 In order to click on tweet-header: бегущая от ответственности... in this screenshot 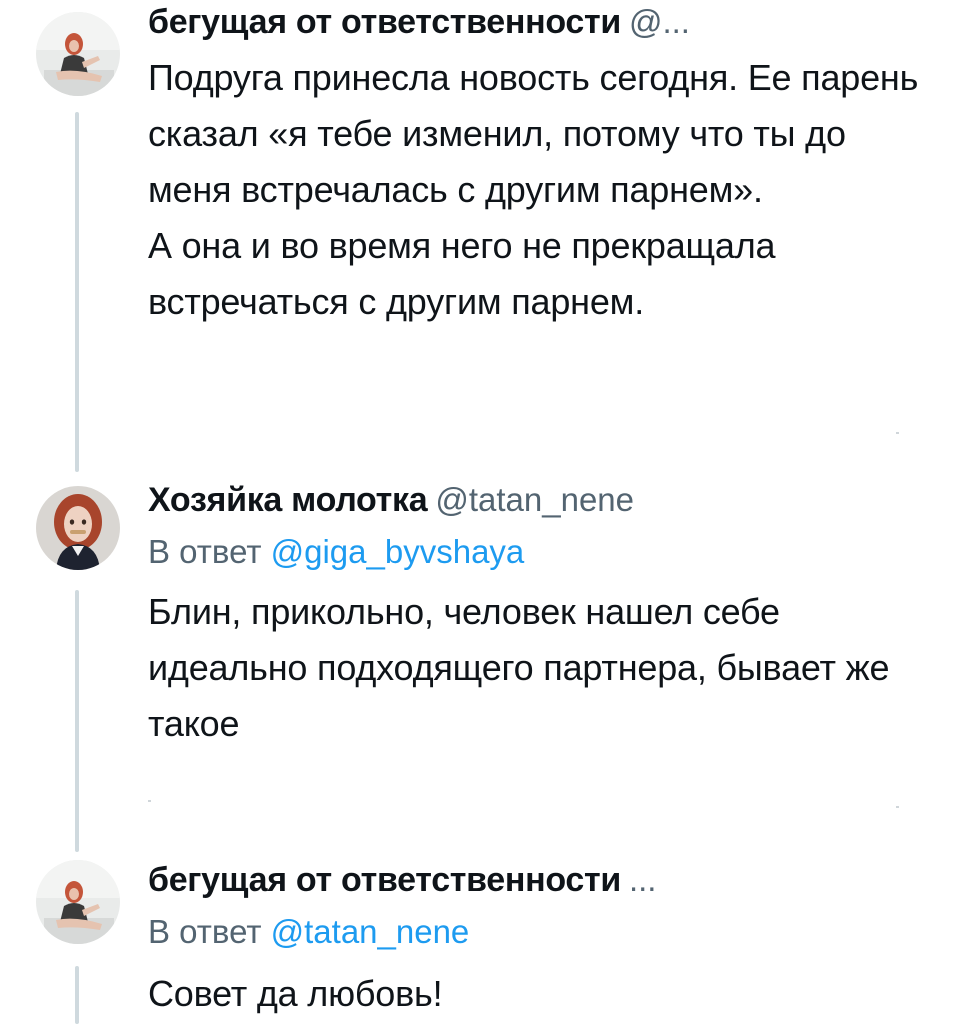, I will do `click(402, 880)`.